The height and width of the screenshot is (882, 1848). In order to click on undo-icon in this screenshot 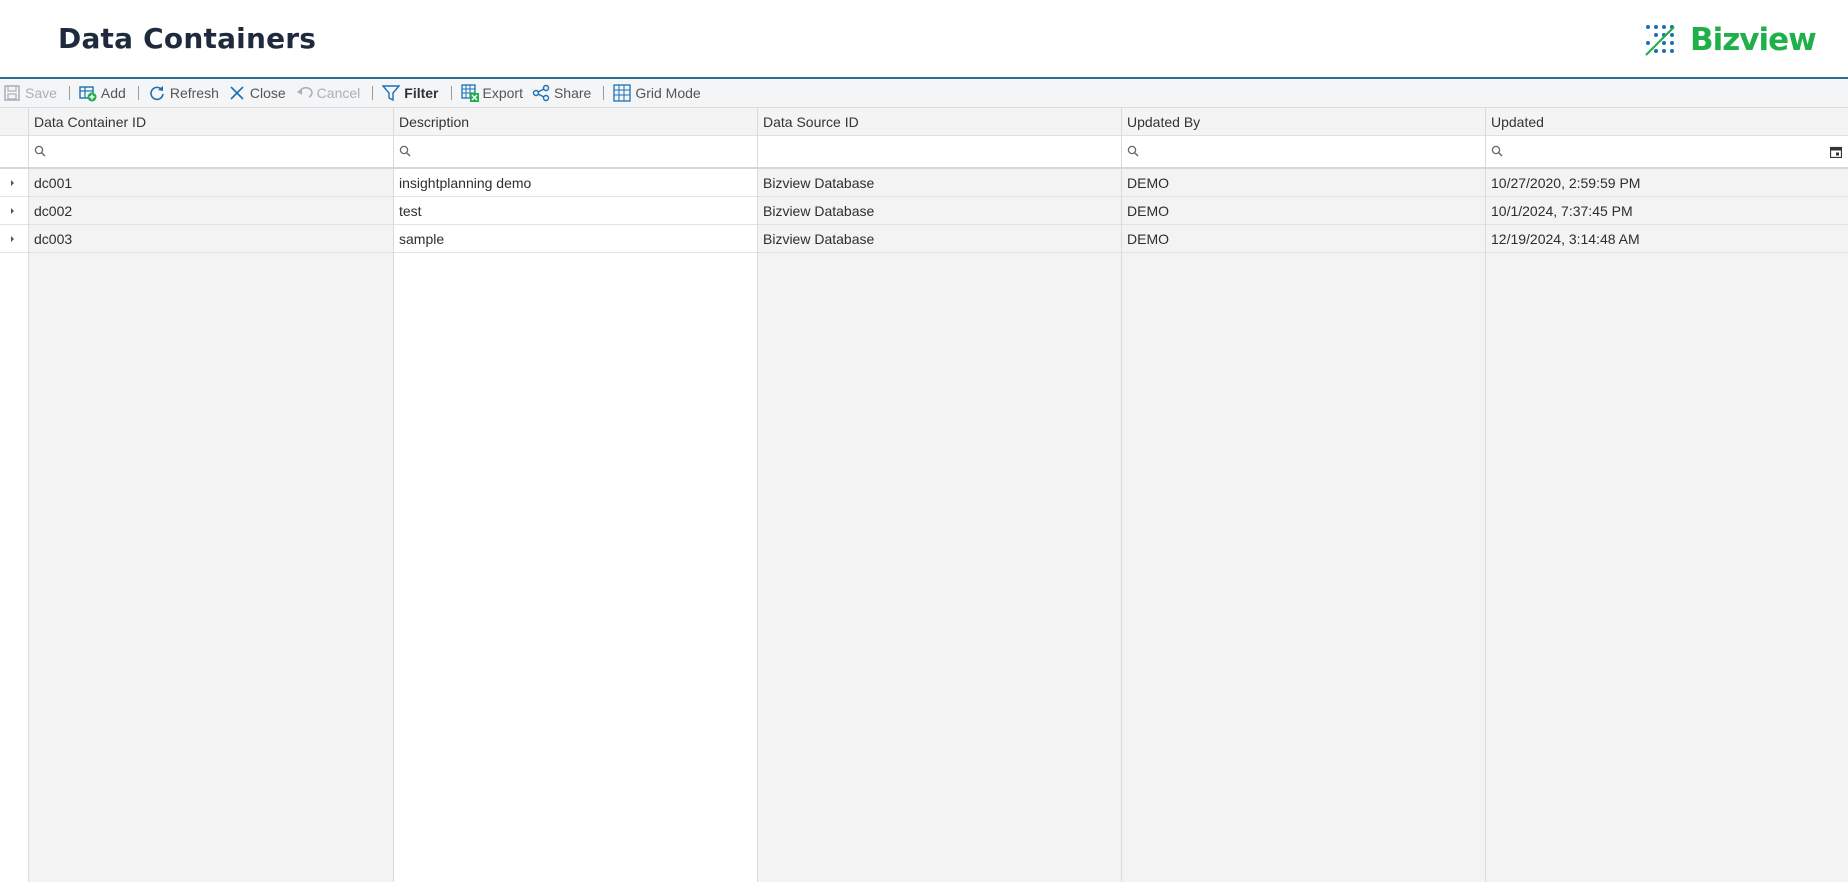, I will do `click(304, 92)`.